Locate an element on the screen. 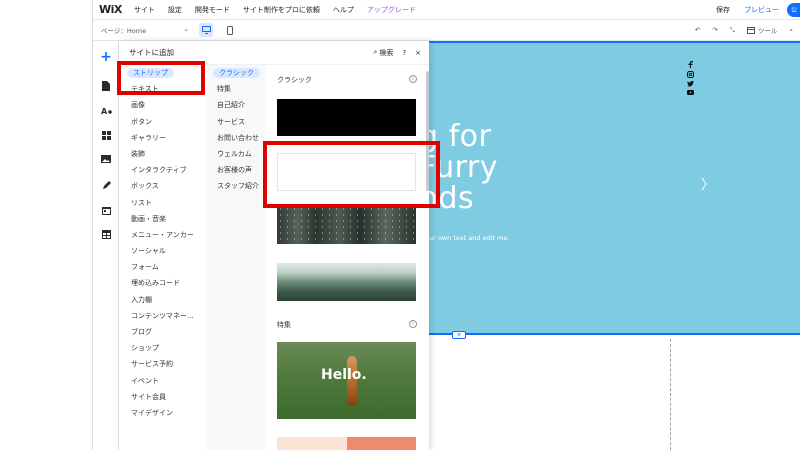  chevron-down-icon: ⌄ is located at coordinates (186, 29).